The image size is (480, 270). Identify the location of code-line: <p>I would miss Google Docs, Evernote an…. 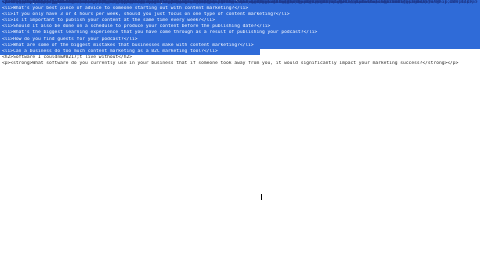
(240, 3).